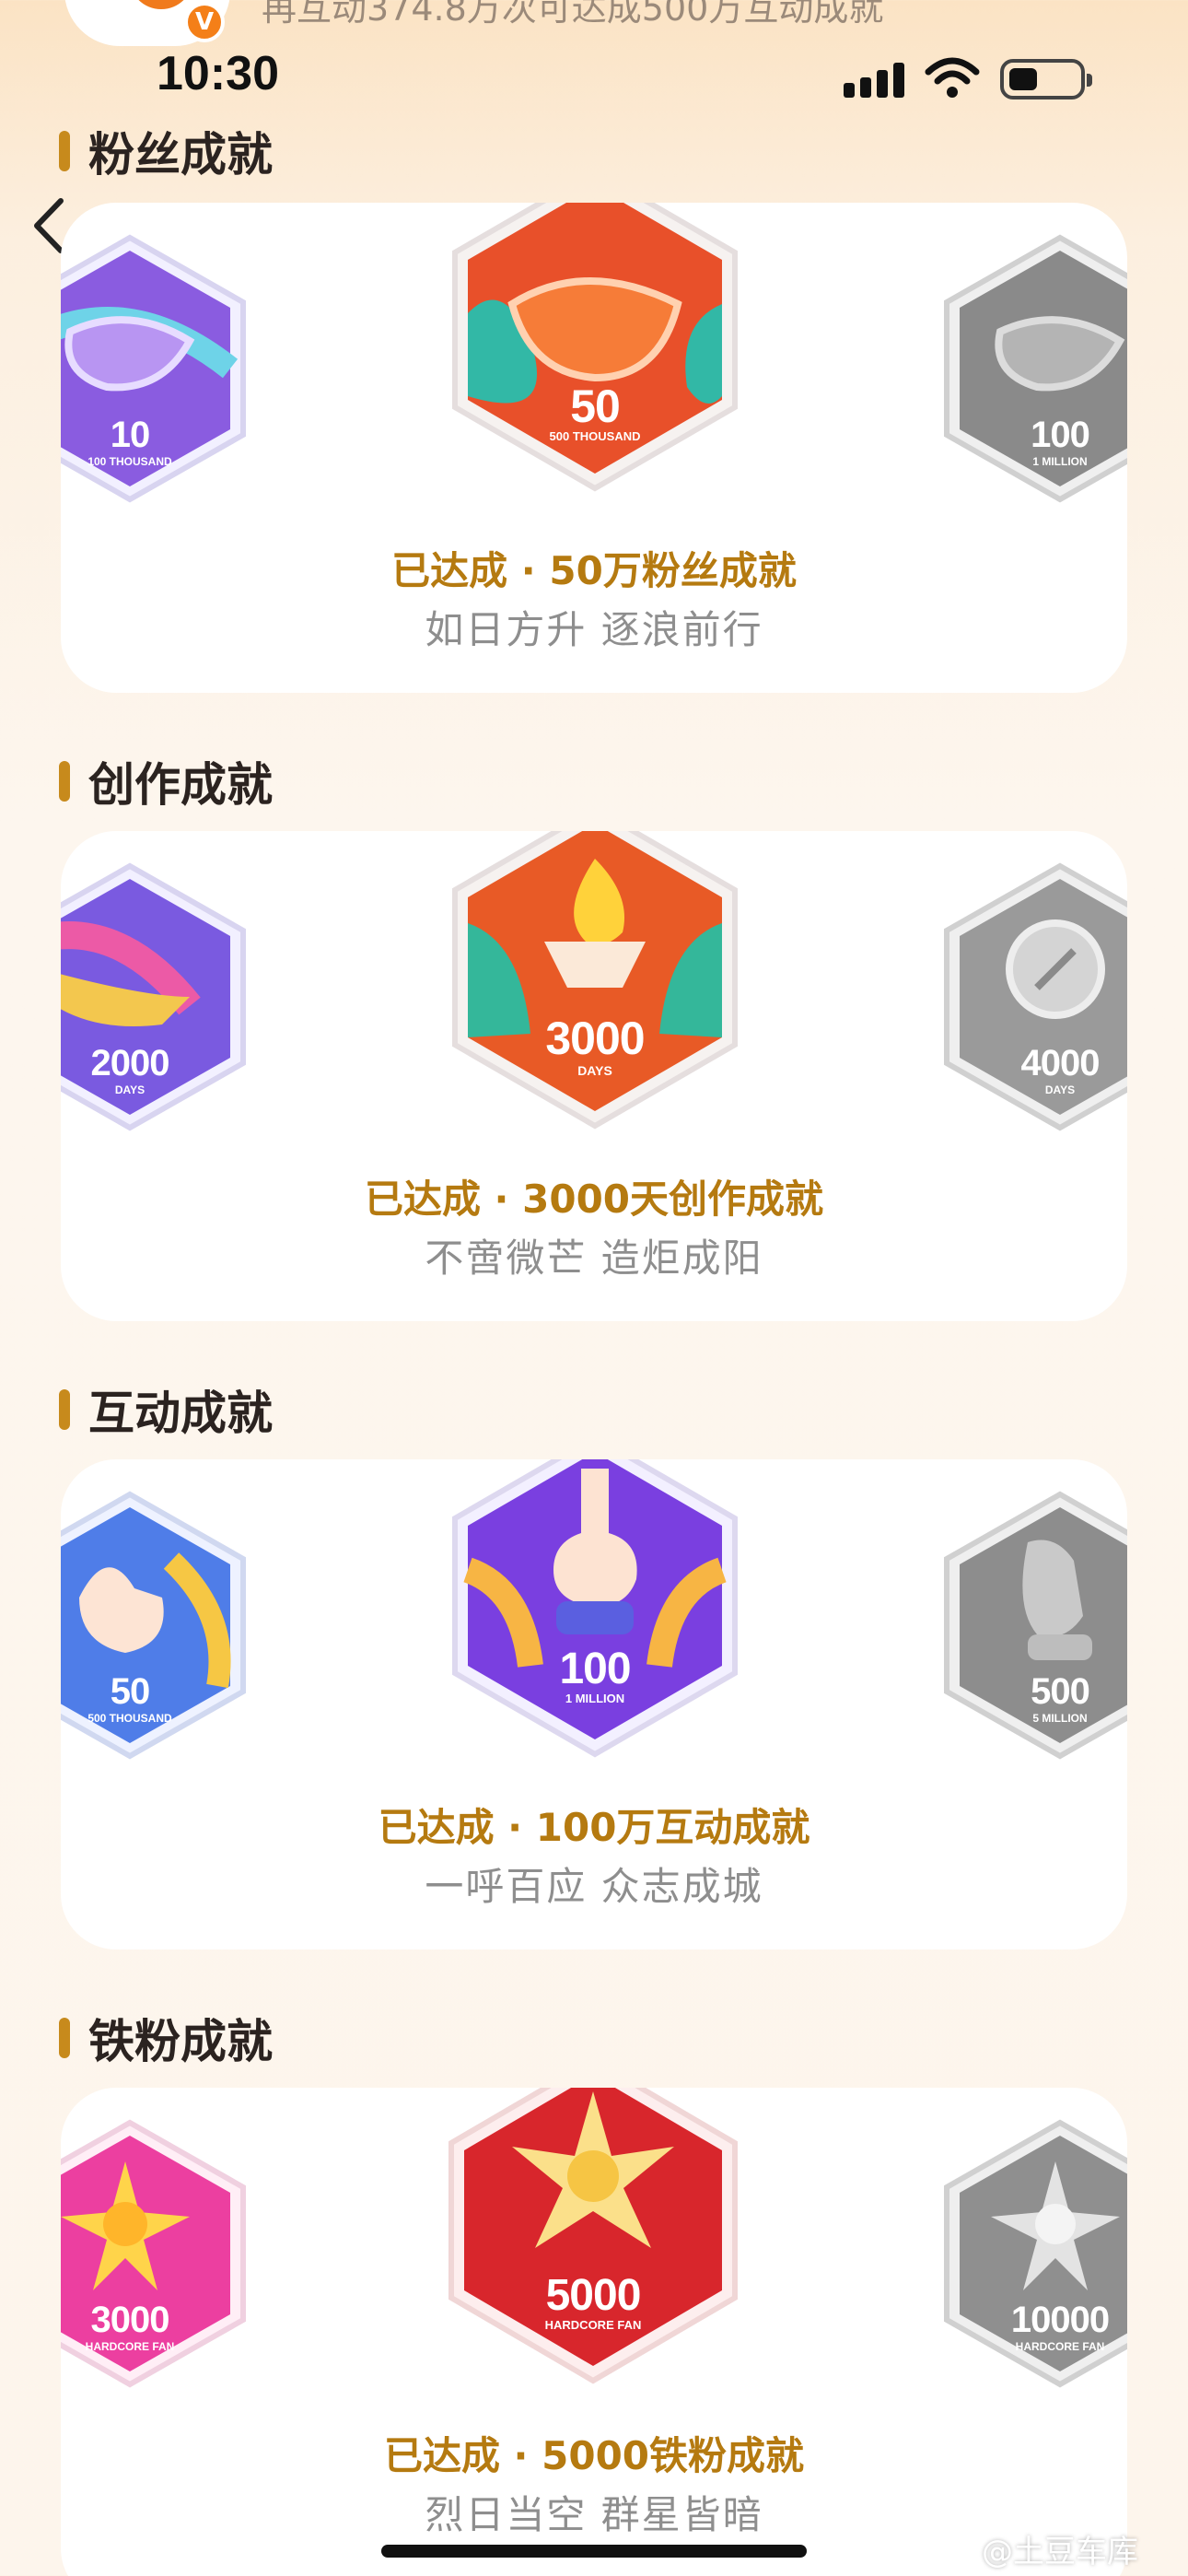  I want to click on verified-badge-icon: V, so click(204, 22).